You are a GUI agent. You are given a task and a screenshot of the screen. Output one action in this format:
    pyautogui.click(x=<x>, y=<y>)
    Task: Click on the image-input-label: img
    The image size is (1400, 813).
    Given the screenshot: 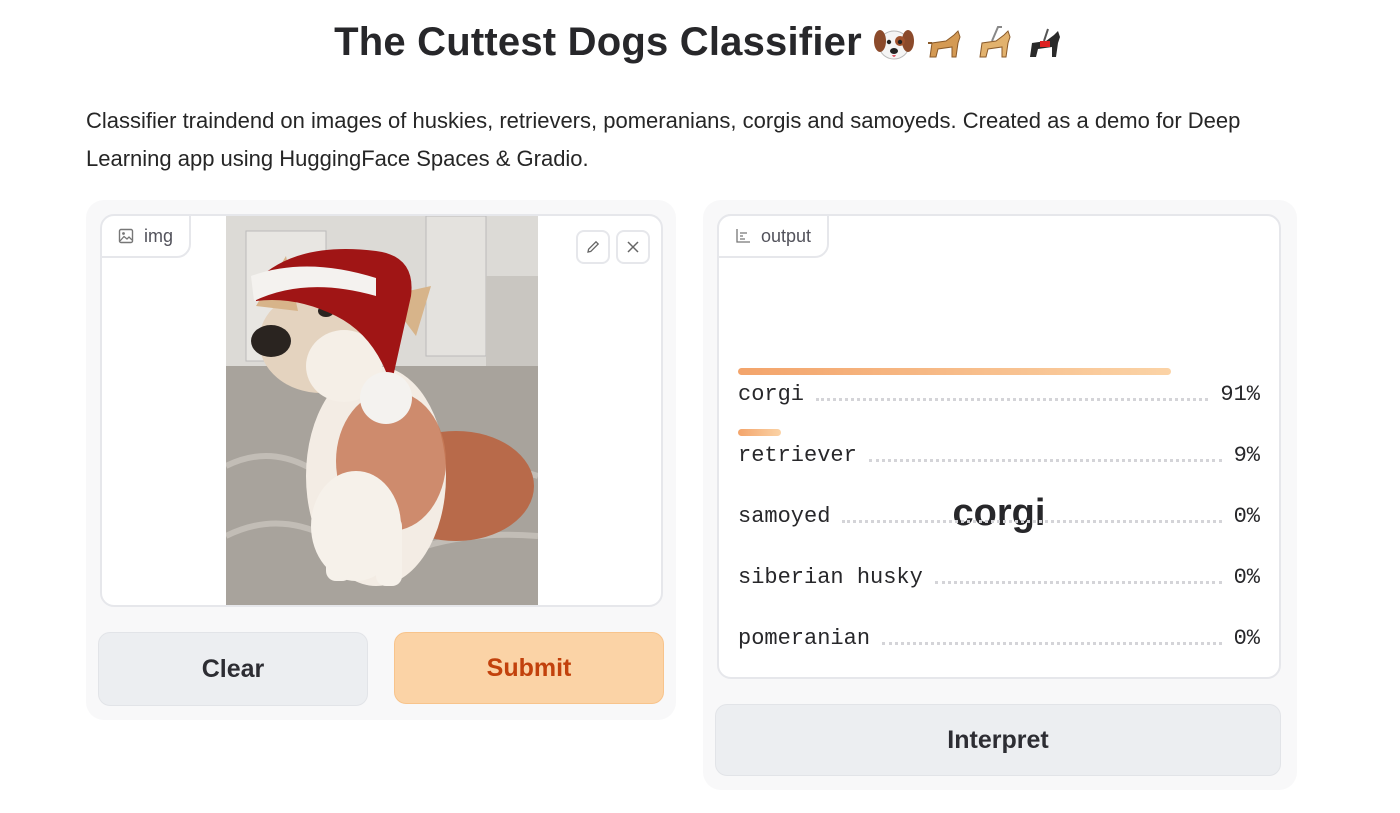 What is the action you would take?
    pyautogui.click(x=147, y=237)
    